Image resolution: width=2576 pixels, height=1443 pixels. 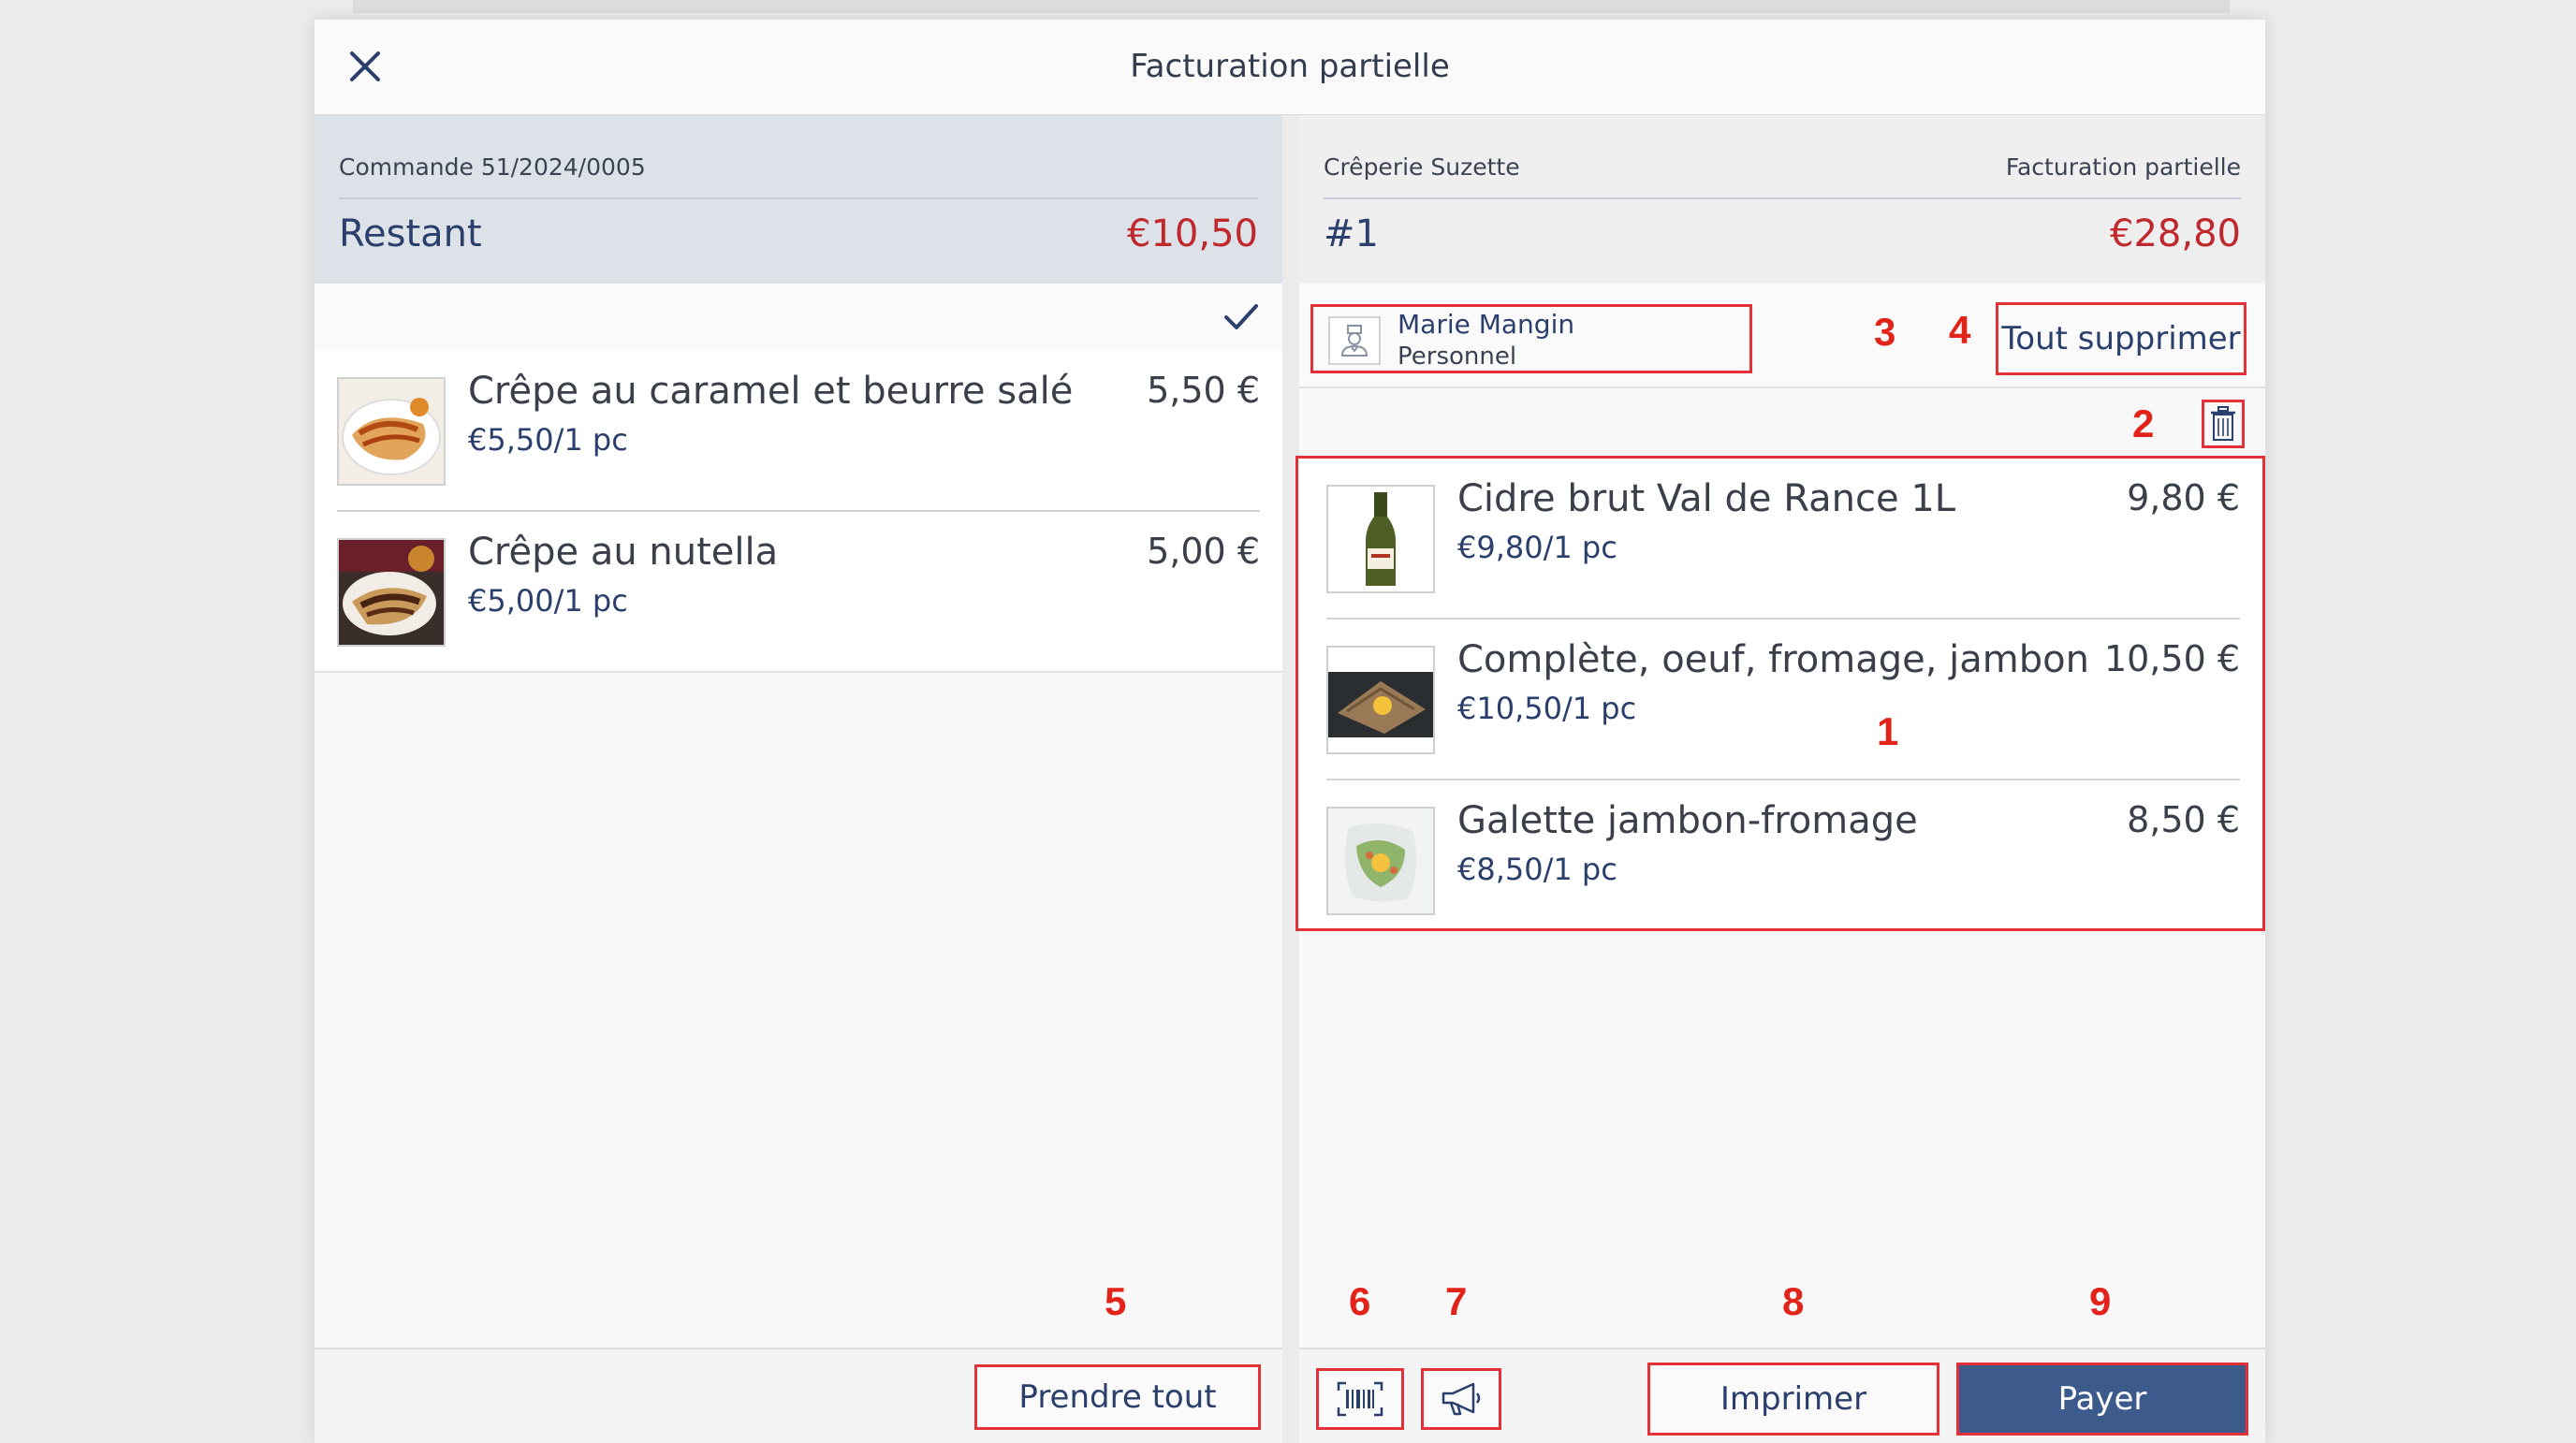 I want to click on item-price: 5,50 €, so click(x=1203, y=390).